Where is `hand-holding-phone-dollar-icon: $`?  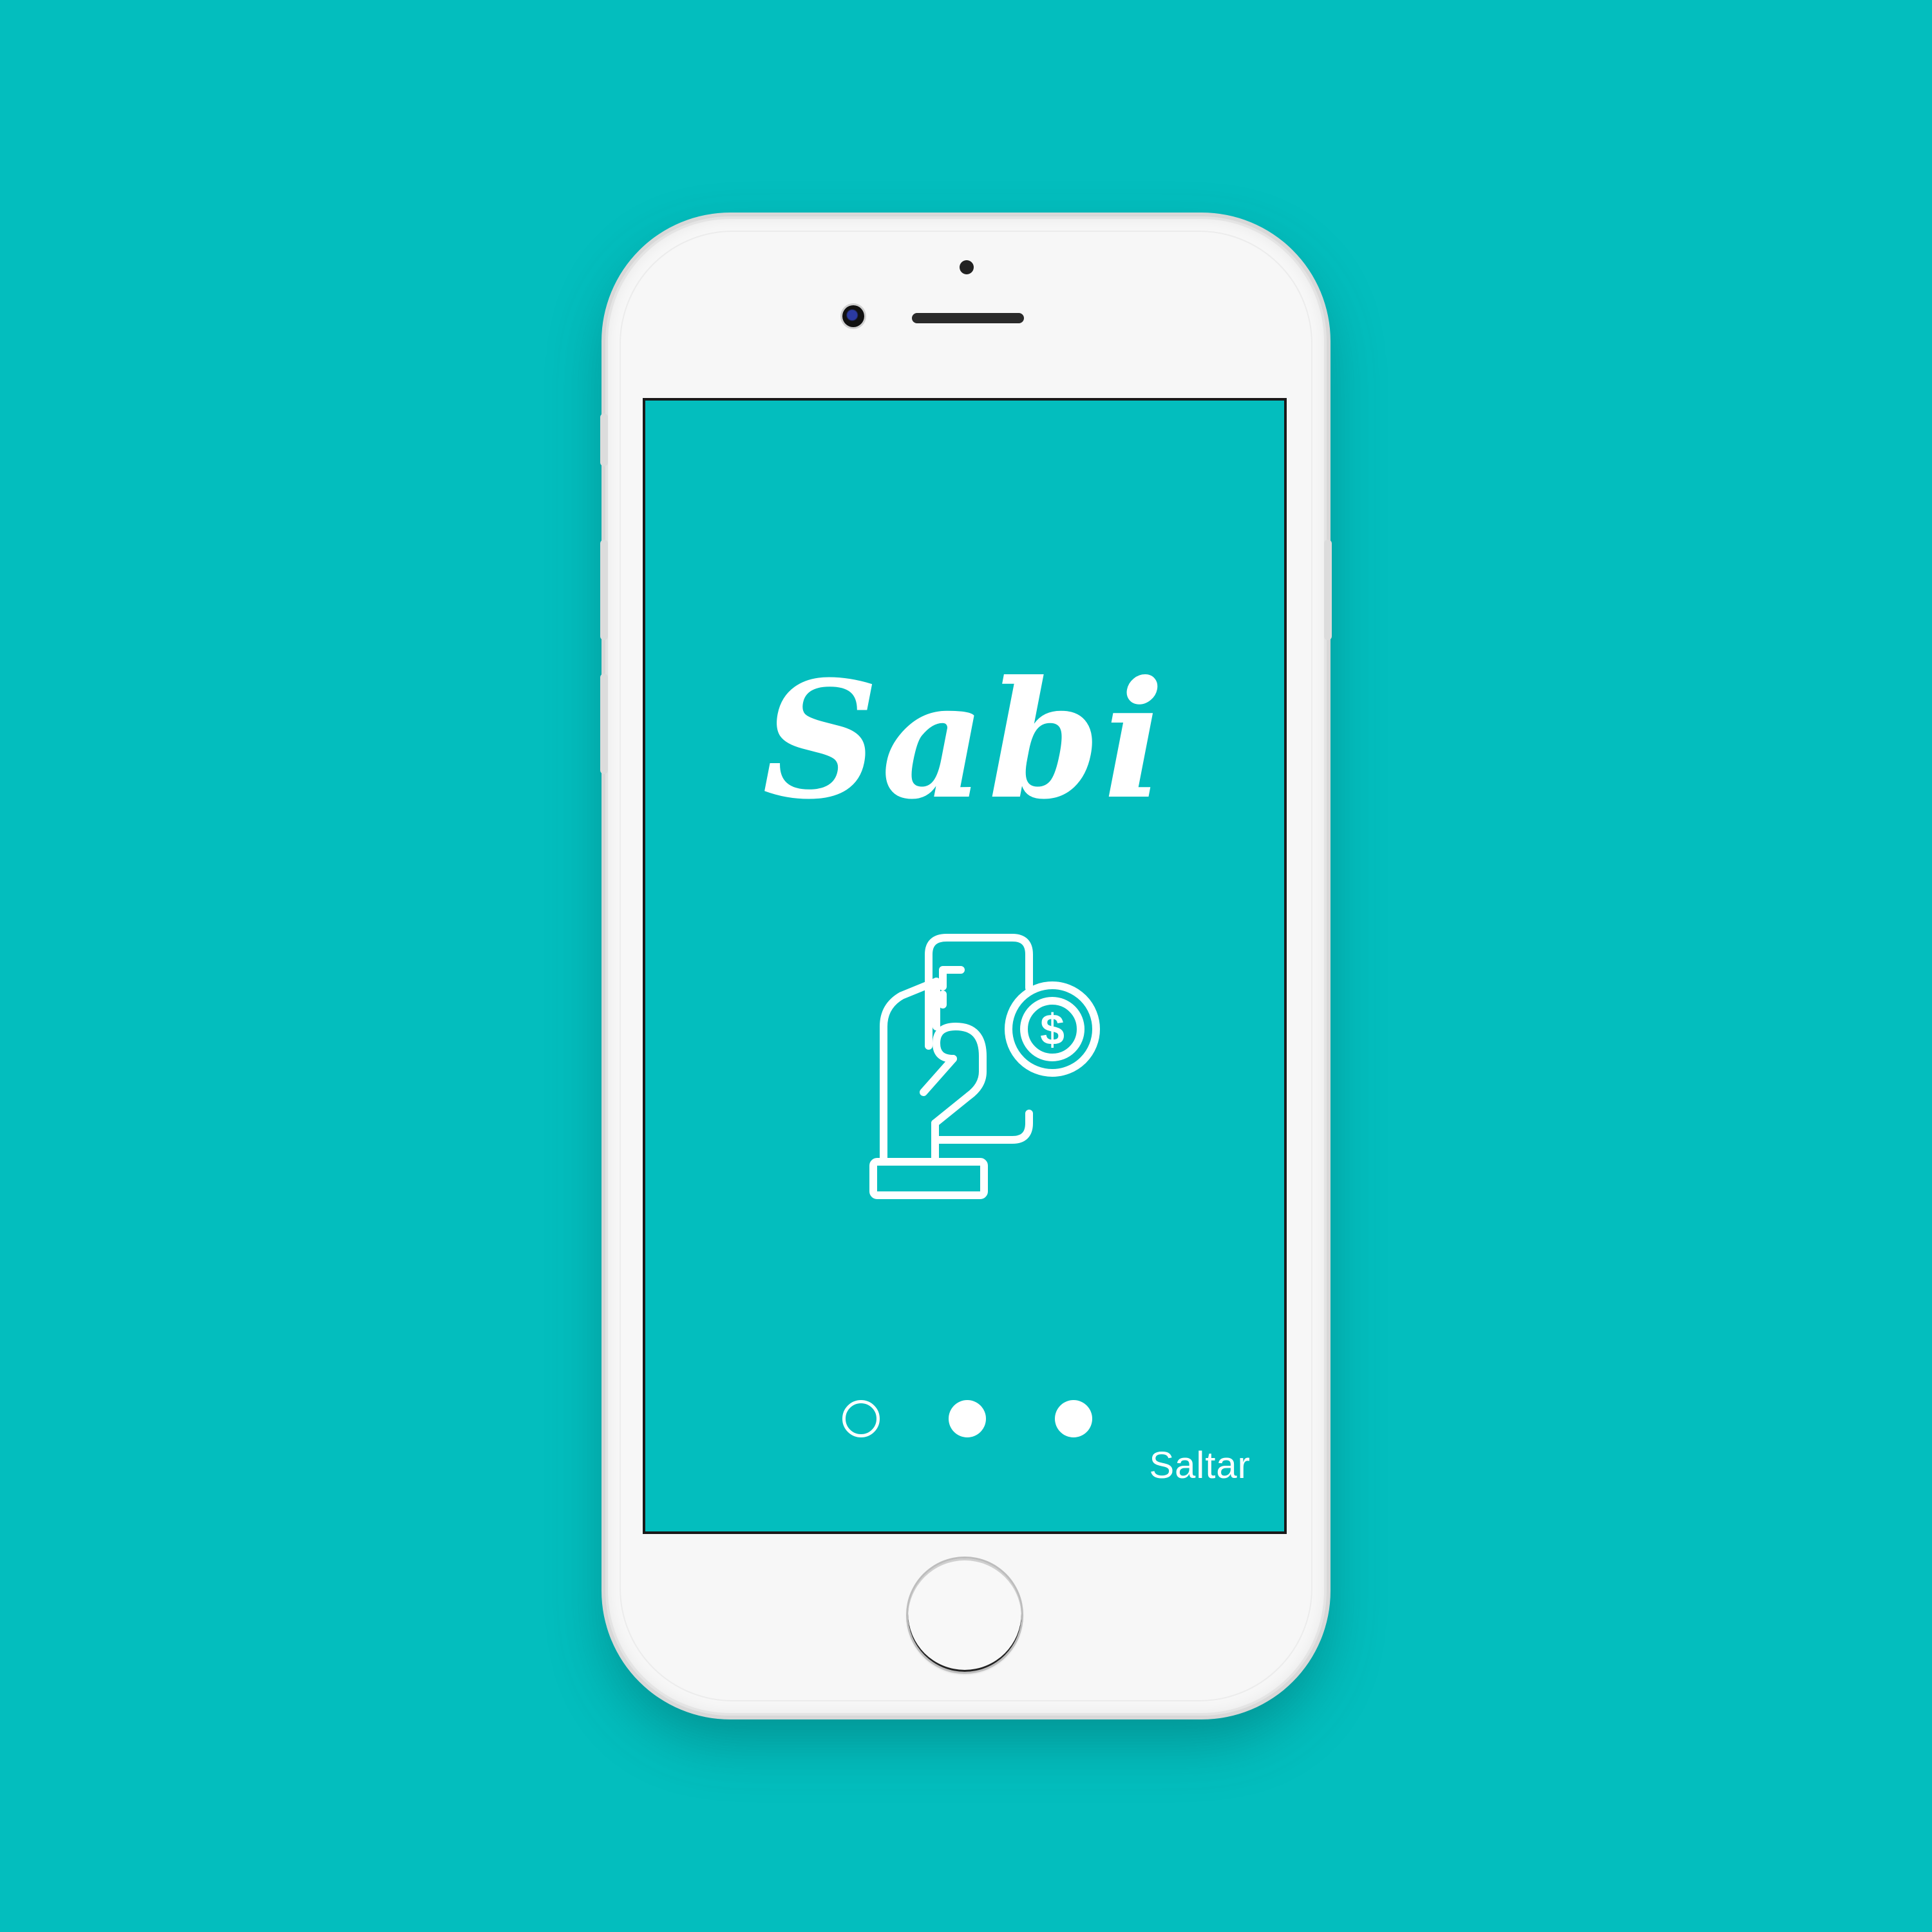 hand-holding-phone-dollar-icon: $ is located at coordinates (984, 1066).